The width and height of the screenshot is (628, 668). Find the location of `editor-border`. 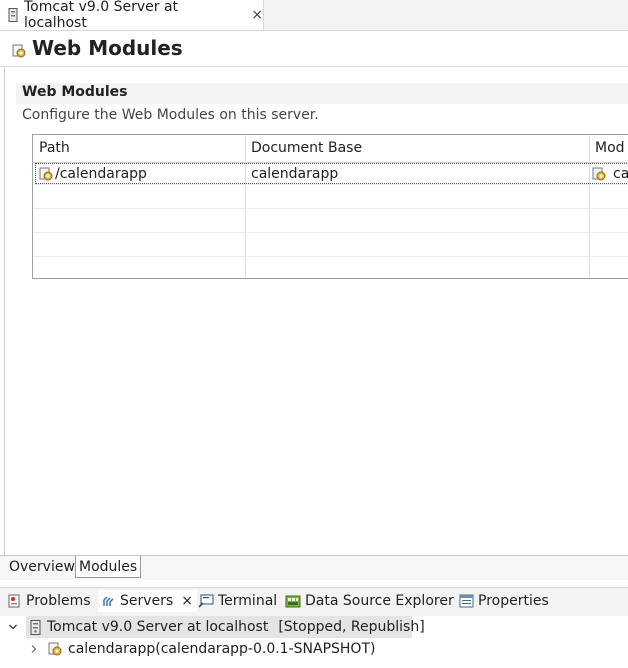

editor-border is located at coordinates (4, 311).